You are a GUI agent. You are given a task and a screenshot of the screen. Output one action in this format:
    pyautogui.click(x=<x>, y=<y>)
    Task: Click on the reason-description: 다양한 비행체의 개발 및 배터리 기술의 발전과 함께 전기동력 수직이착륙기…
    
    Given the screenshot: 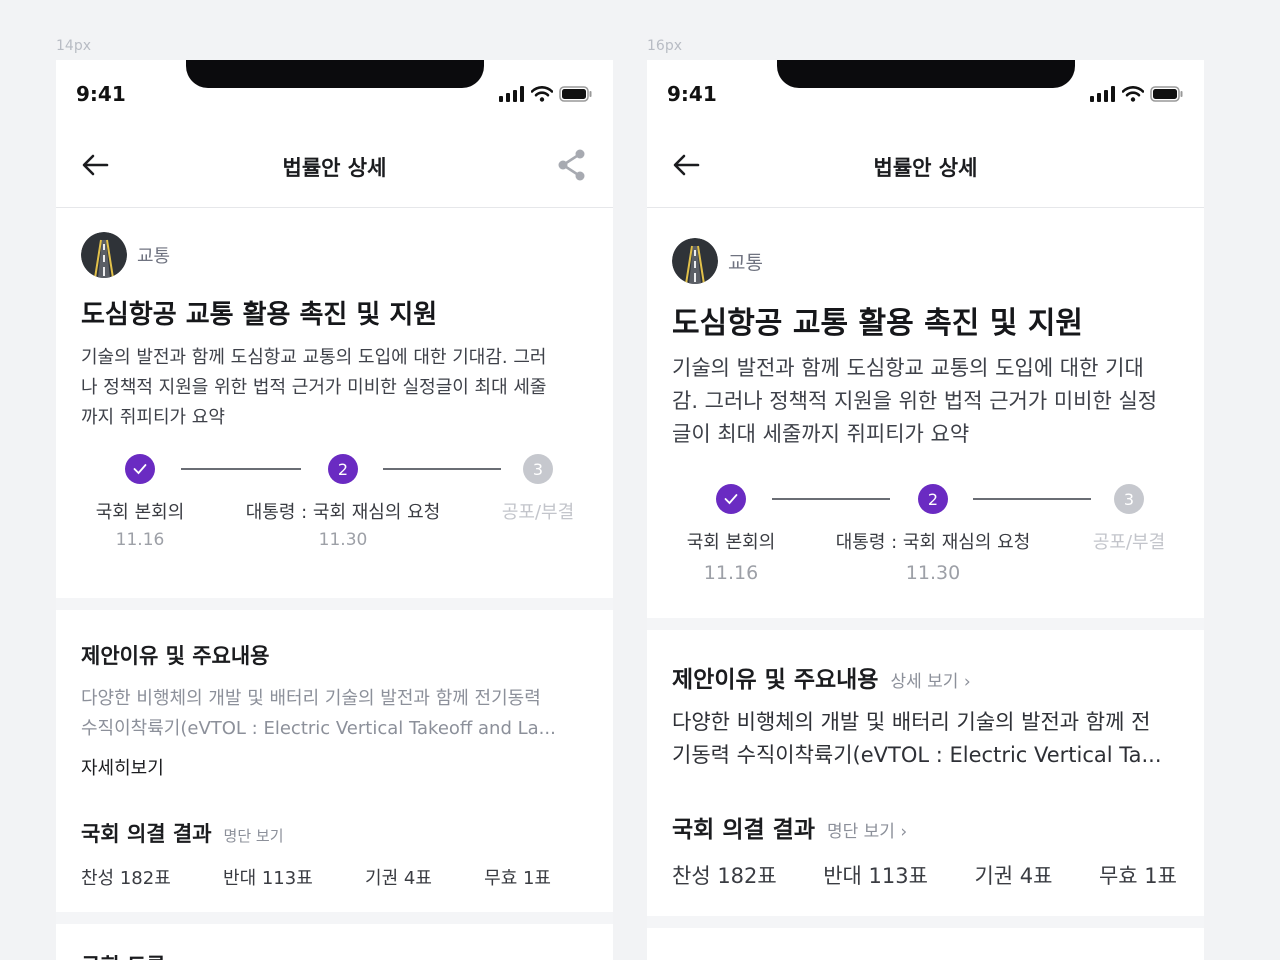 What is the action you would take?
    pyautogui.click(x=334, y=714)
    